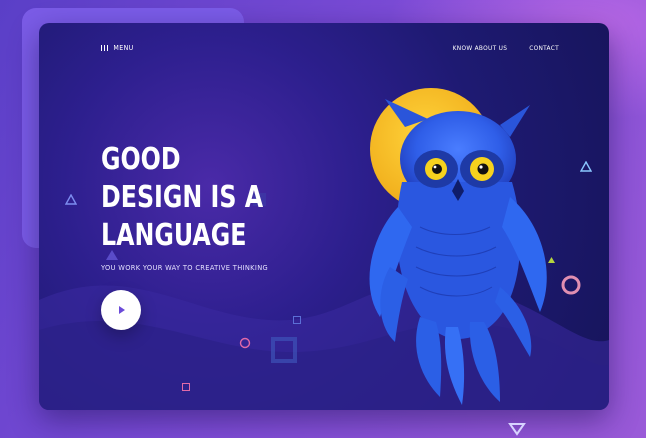  I want to click on menu-icon, so click(105, 48).